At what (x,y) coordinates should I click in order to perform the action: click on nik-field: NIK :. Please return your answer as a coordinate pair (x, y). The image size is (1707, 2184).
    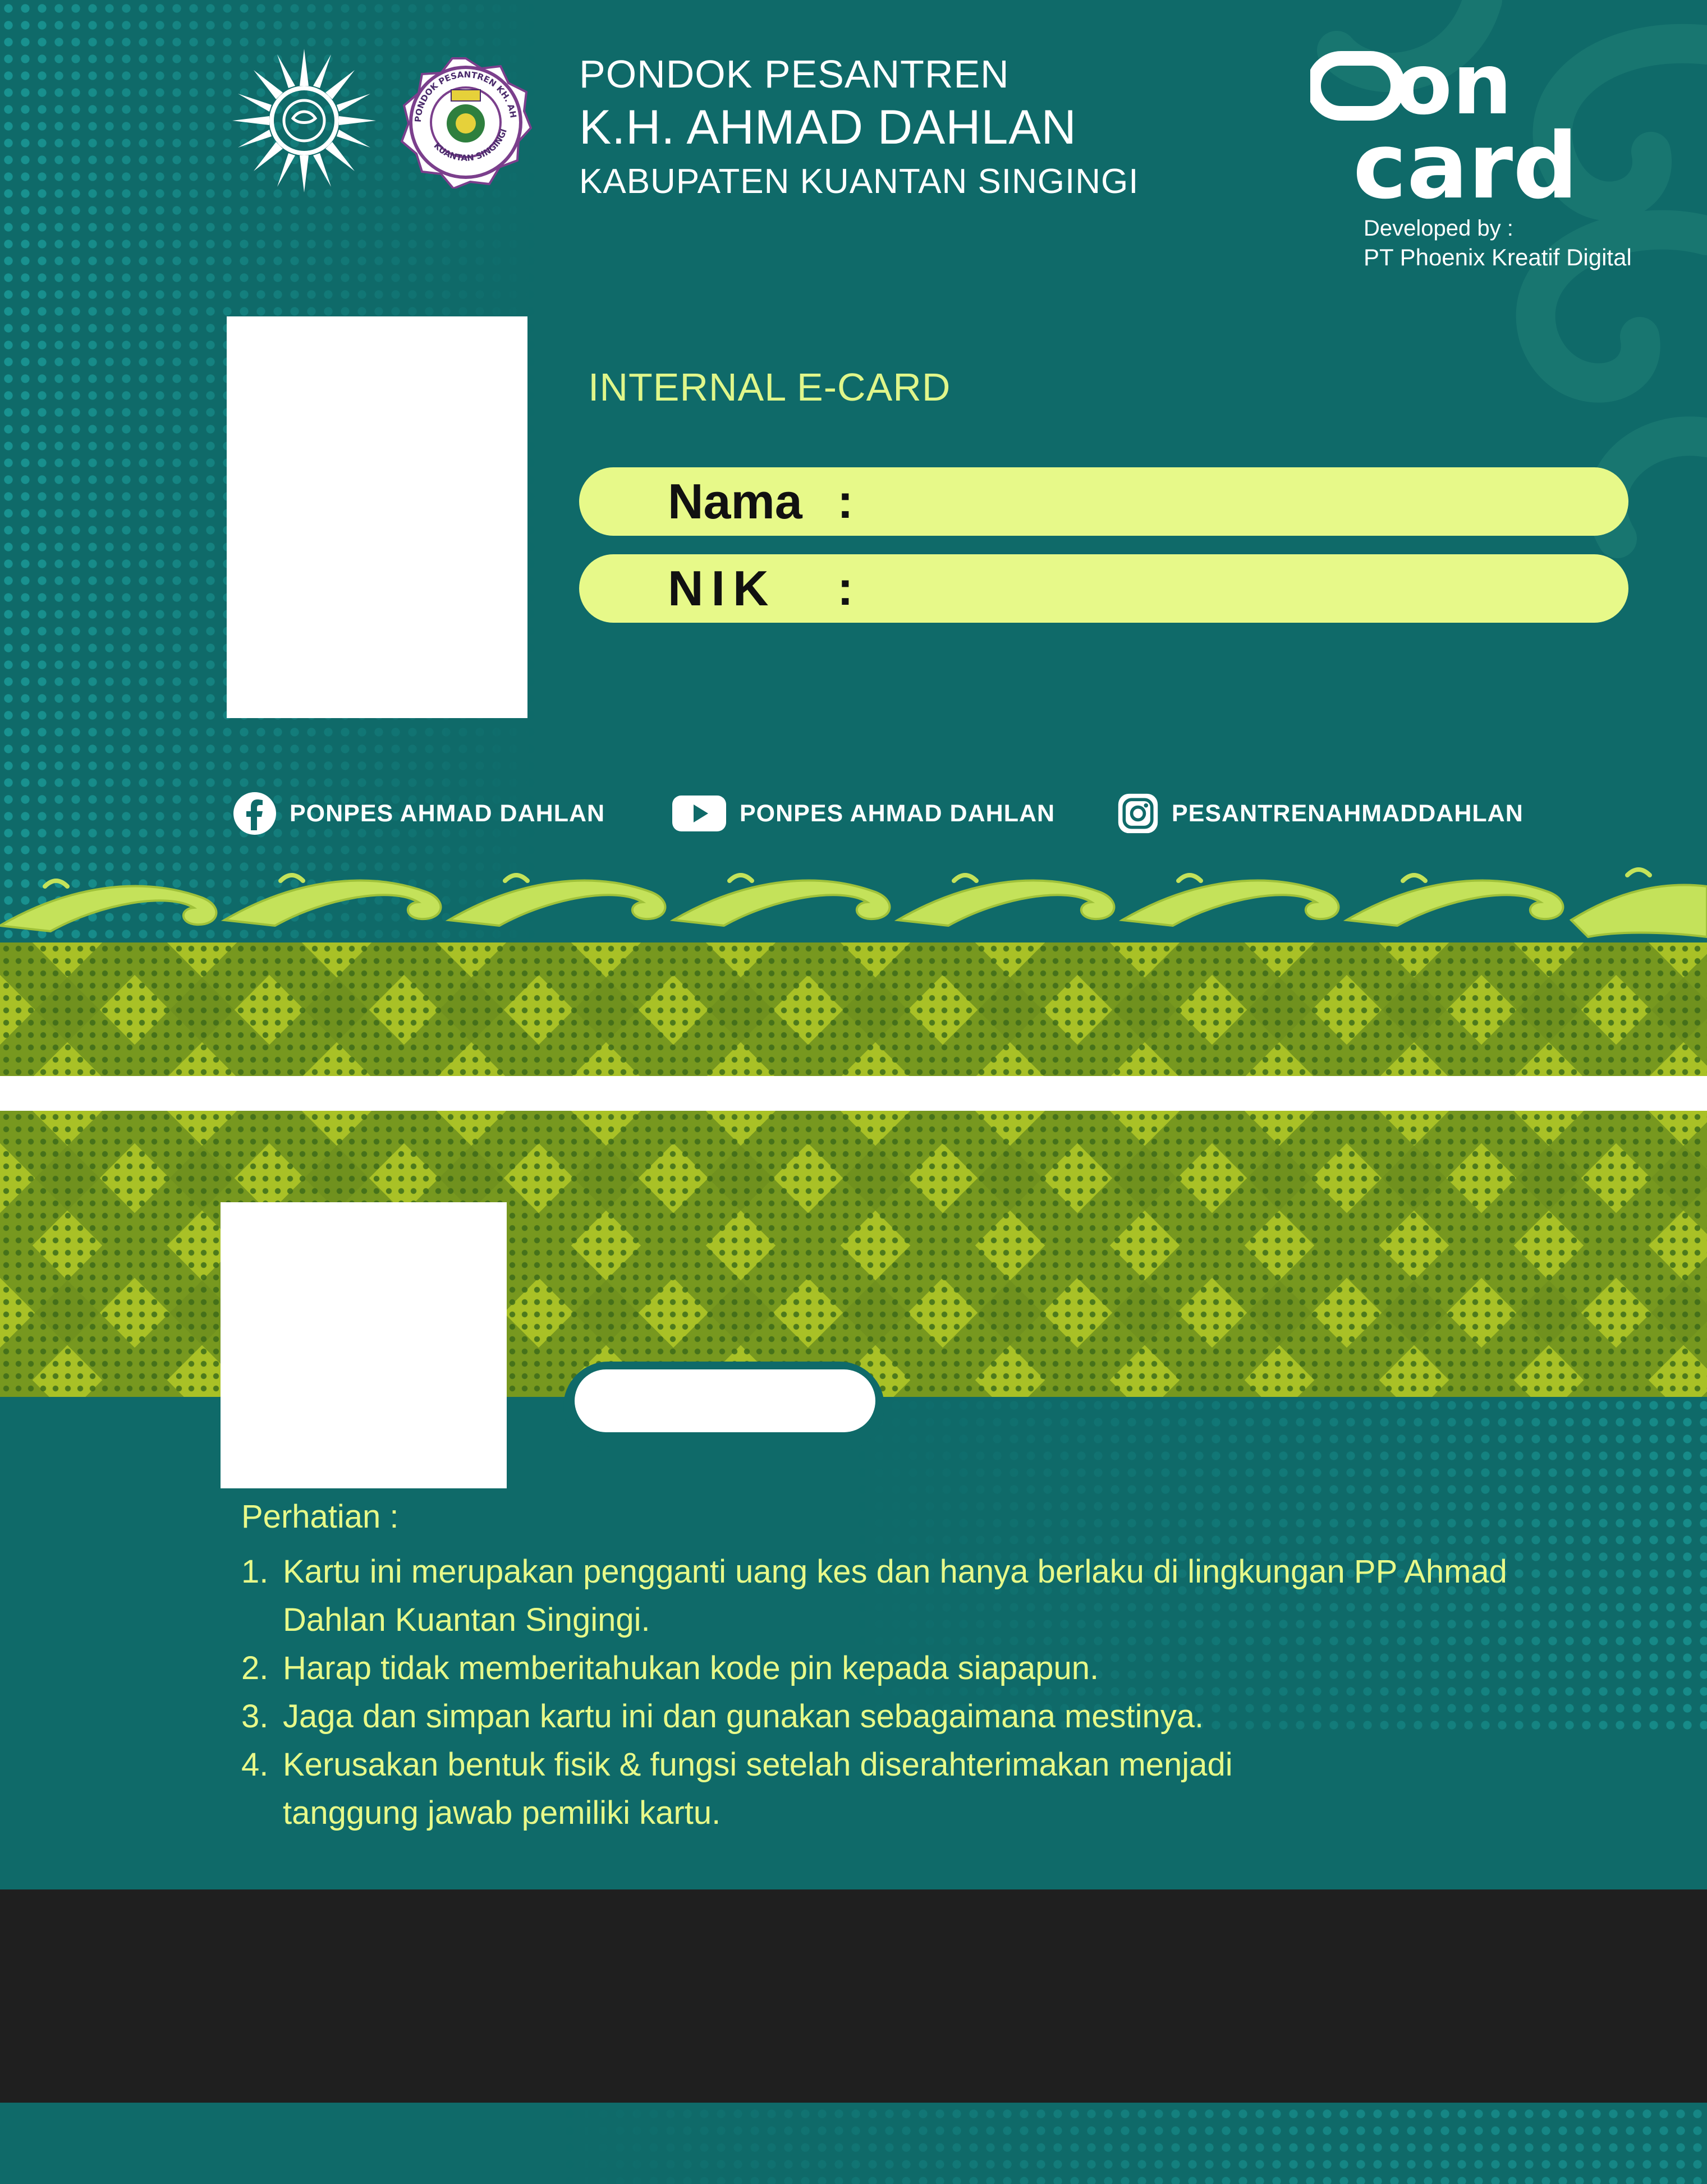
    Looking at the image, I should click on (1103, 588).